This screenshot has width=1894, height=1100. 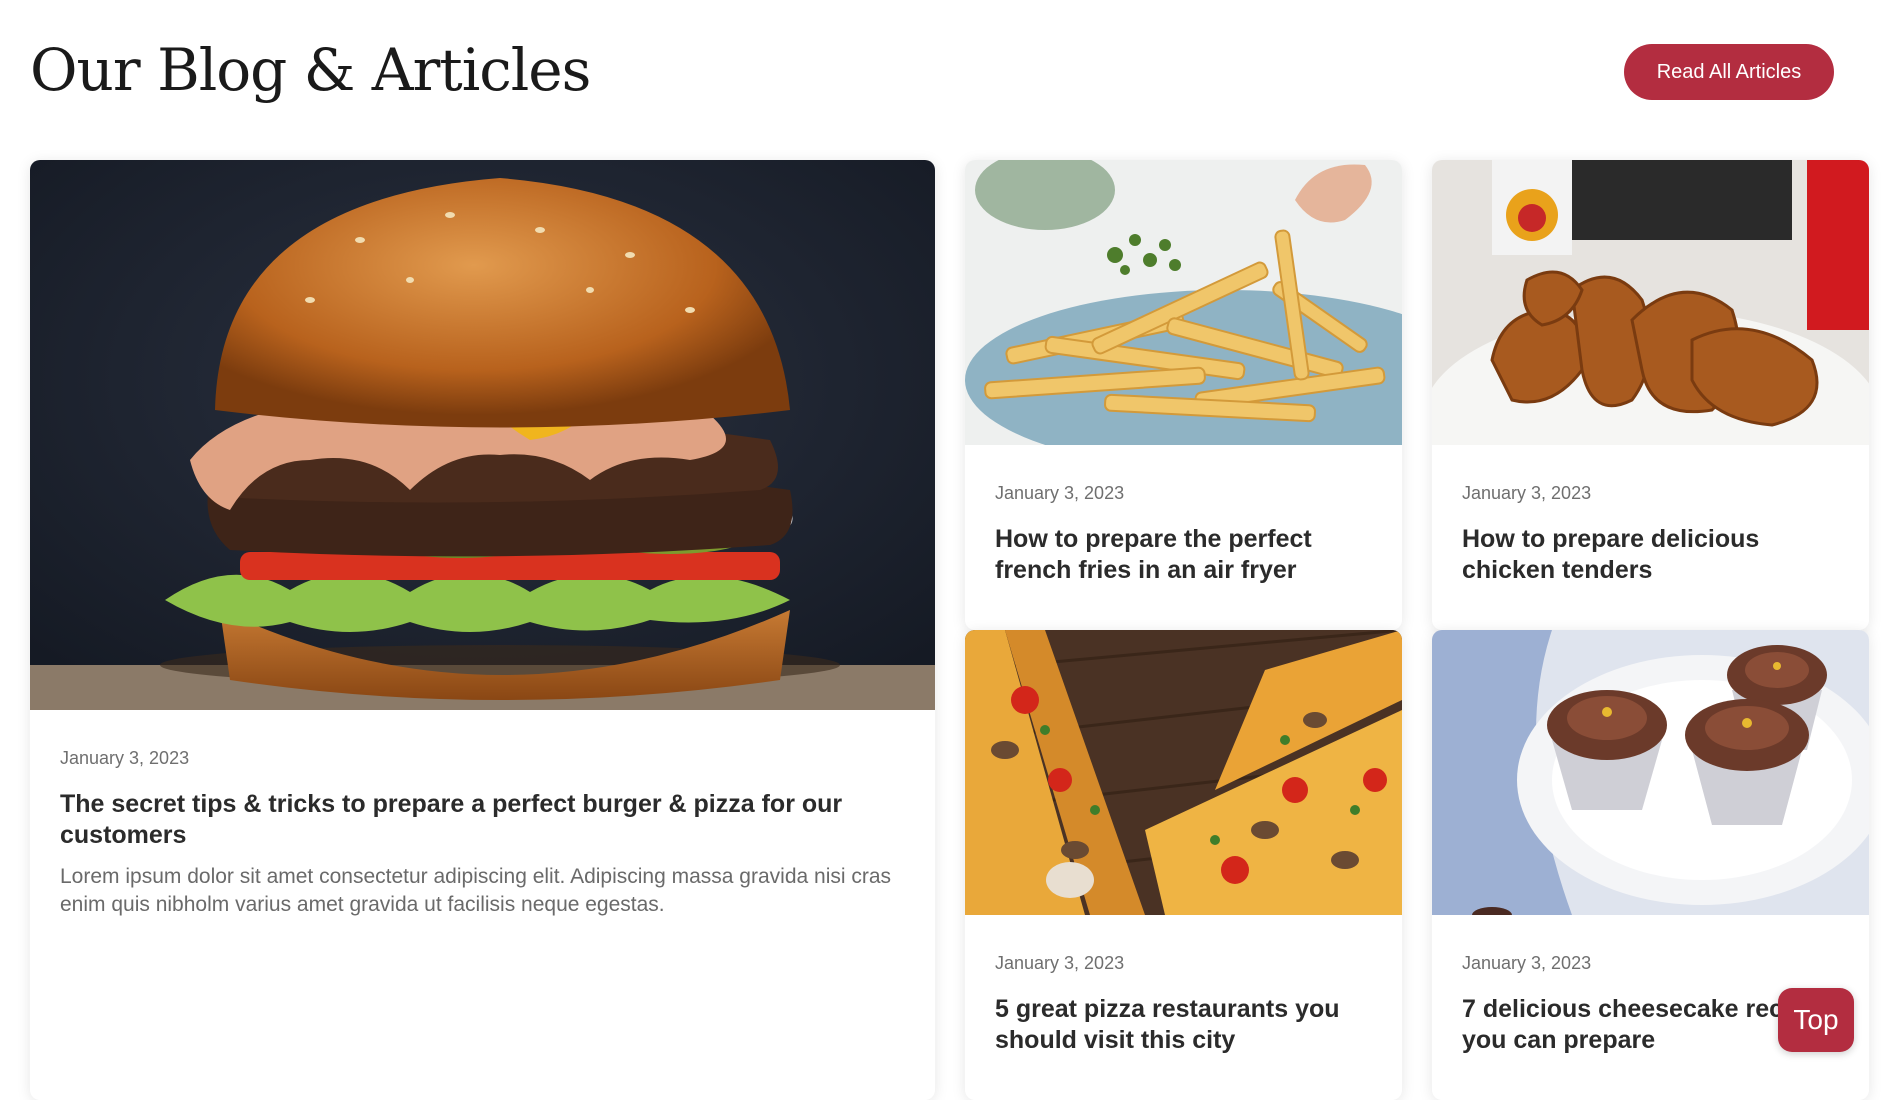 What do you see at coordinates (1650, 555) in the screenshot?
I see `article-title: How to prepare delicious chicken tenders` at bounding box center [1650, 555].